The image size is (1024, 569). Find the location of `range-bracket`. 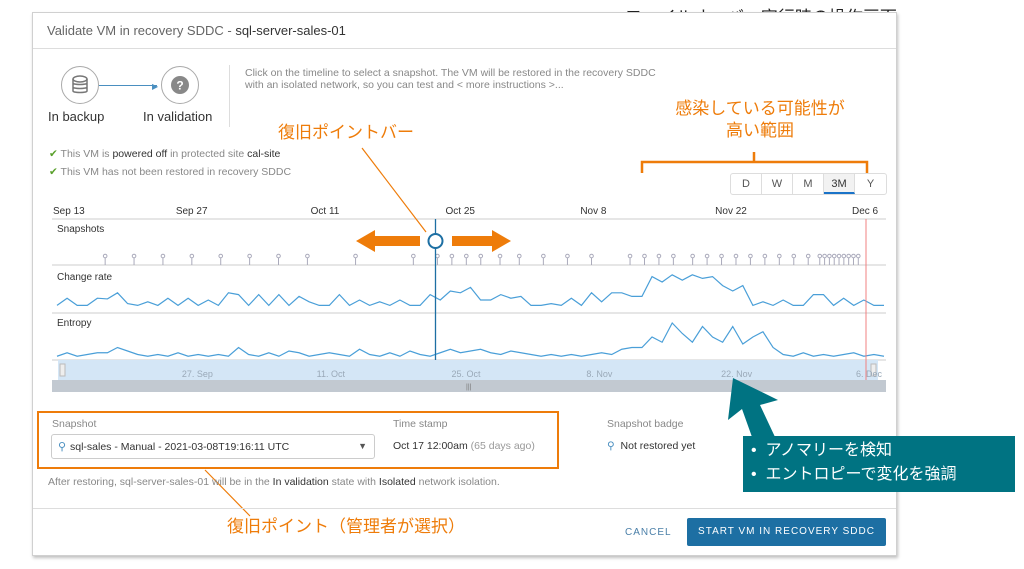

range-bracket is located at coordinates (754, 162).